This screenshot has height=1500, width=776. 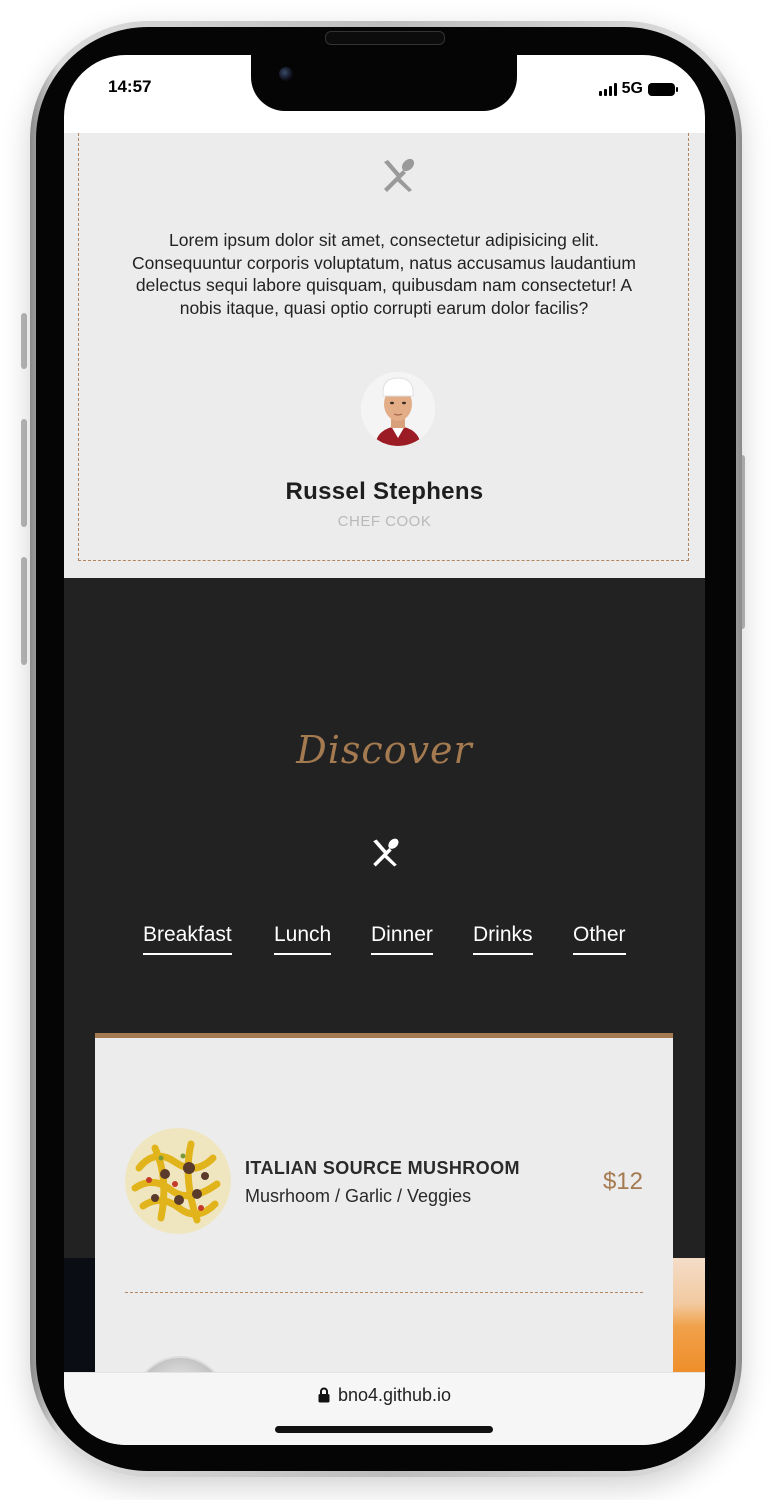 What do you see at coordinates (130, 86) in the screenshot?
I see `status-time: 14:57` at bounding box center [130, 86].